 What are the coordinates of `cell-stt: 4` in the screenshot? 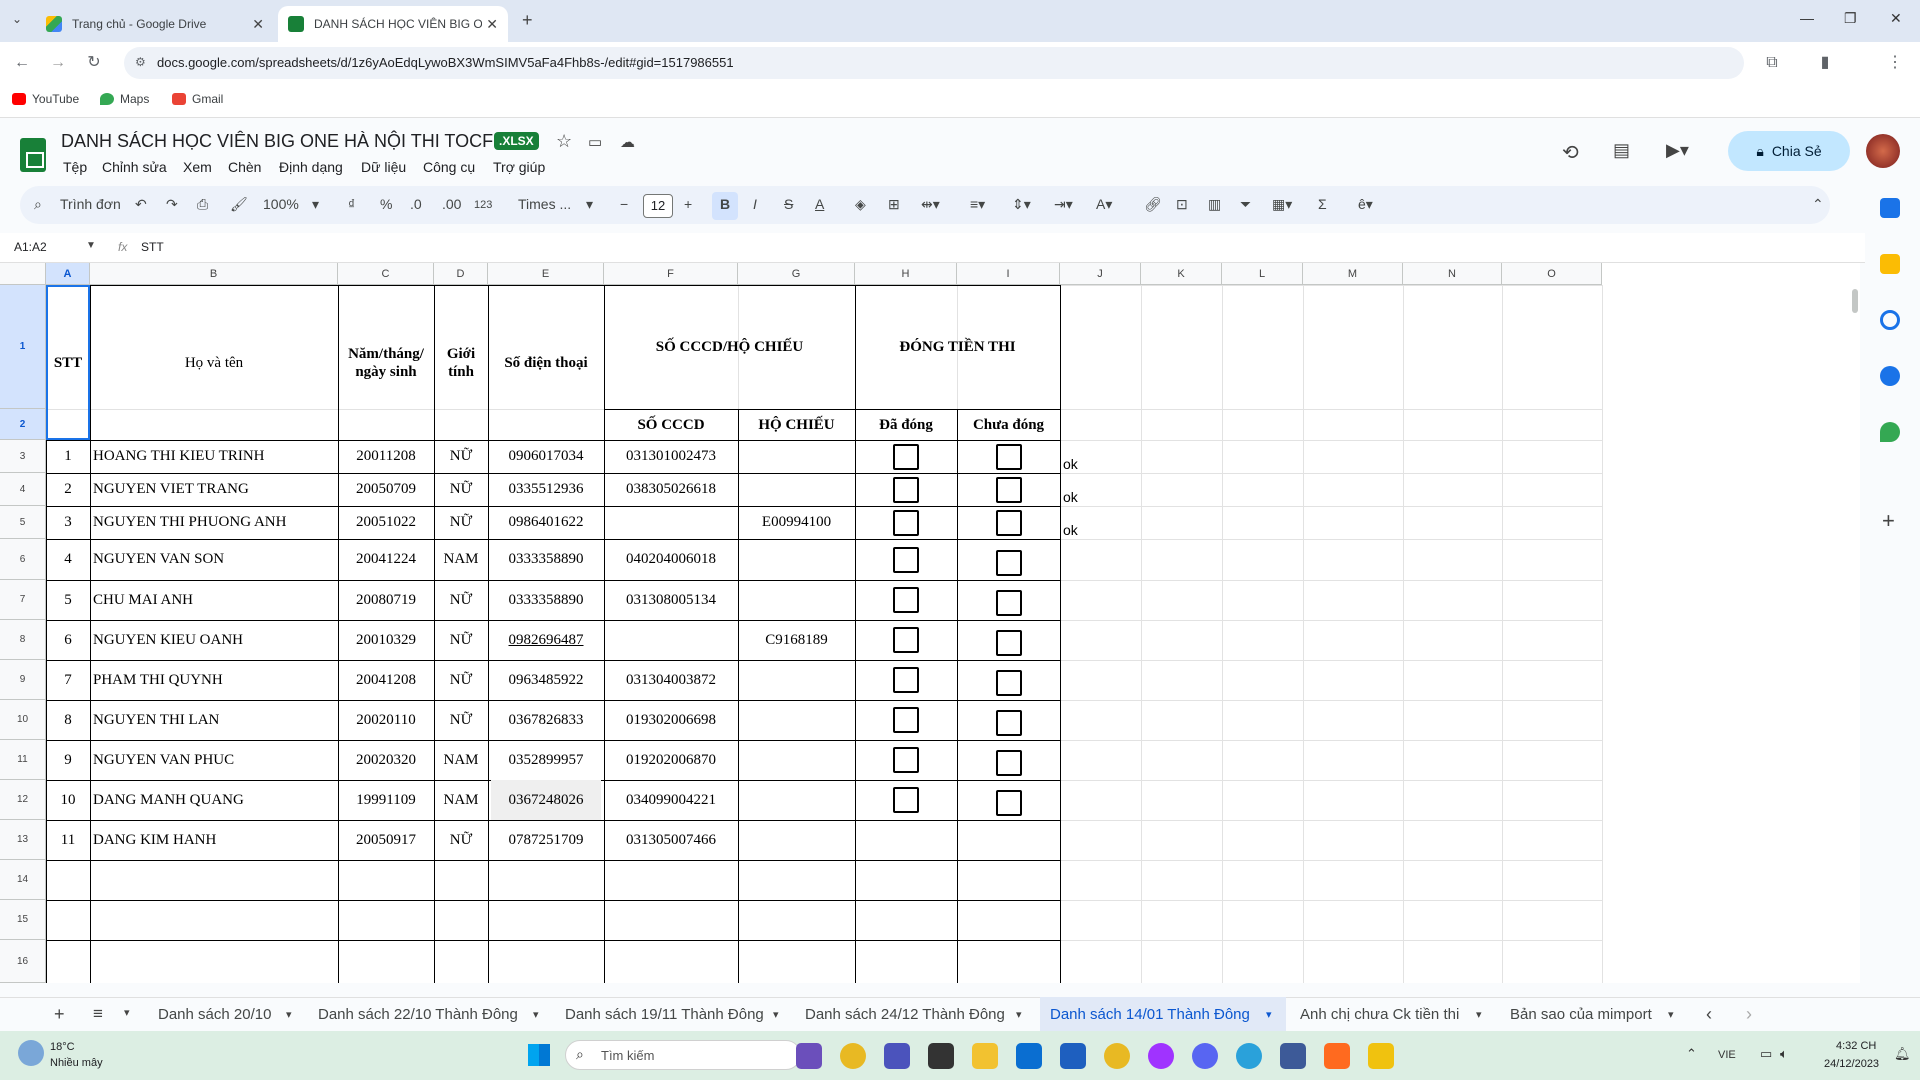 It's located at (68, 559).